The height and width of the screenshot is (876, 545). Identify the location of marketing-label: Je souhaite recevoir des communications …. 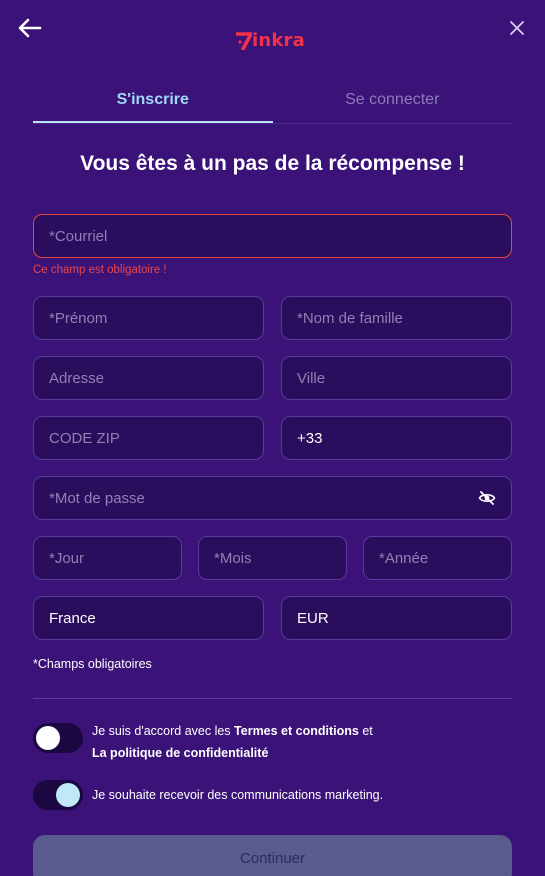
(238, 795).